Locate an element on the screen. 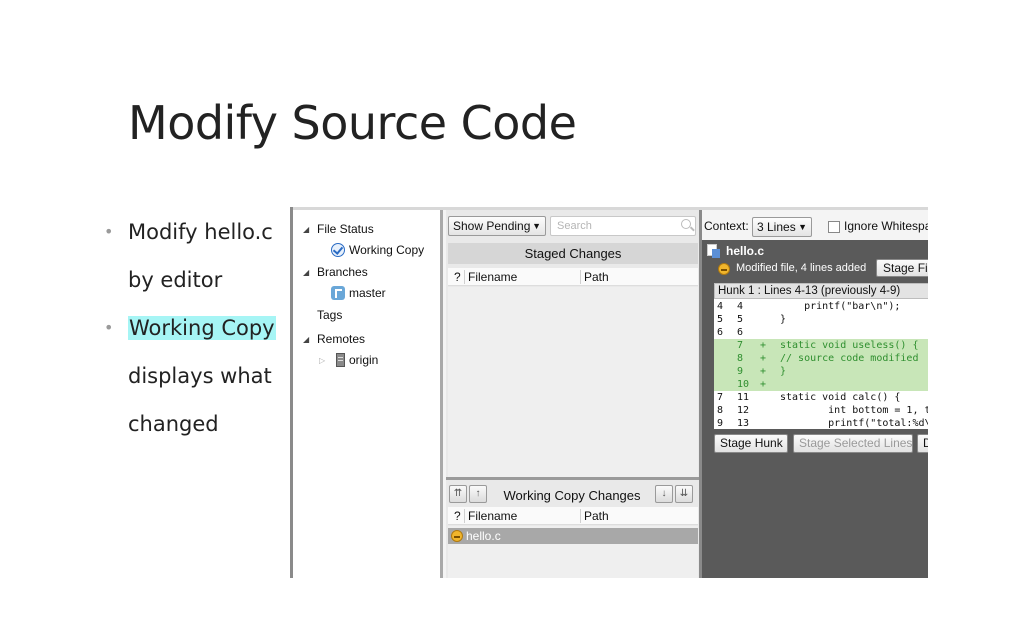 Image resolution: width=1024 pixels, height=640 pixels. ignore-whitespace-checkbox is located at coordinates (834, 227).